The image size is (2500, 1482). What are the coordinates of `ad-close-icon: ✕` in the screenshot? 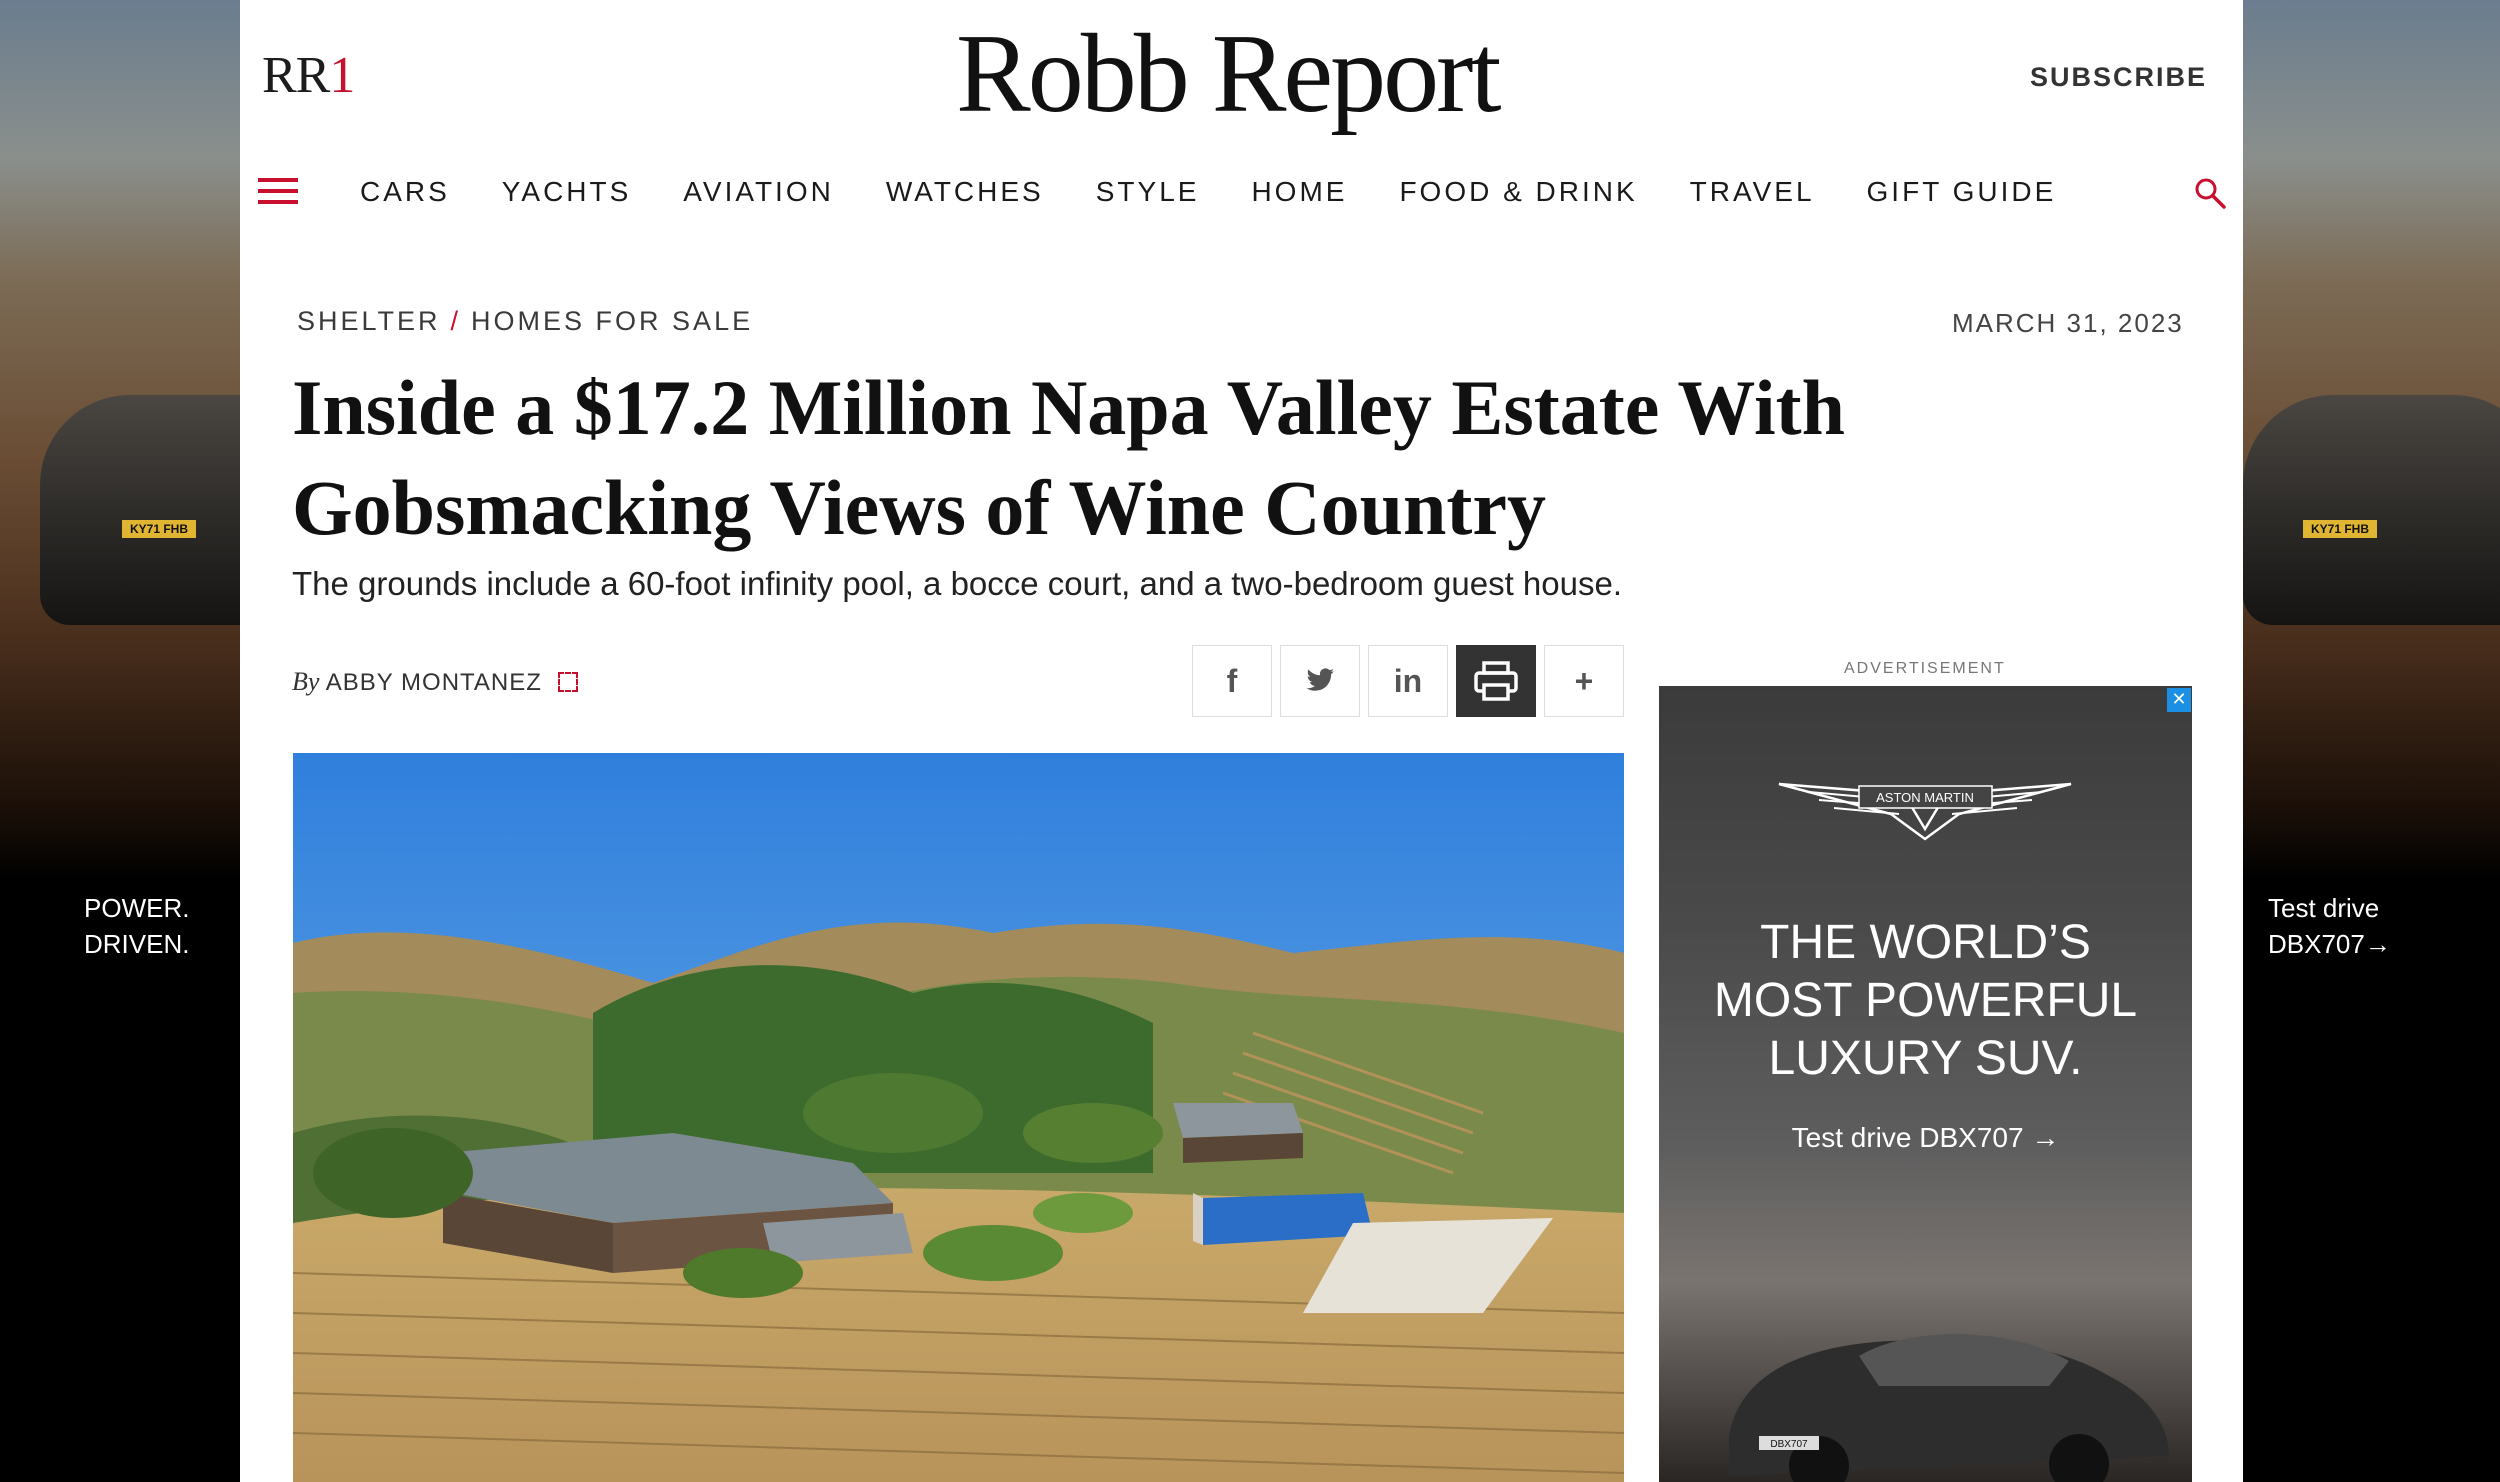 It's located at (2179, 700).